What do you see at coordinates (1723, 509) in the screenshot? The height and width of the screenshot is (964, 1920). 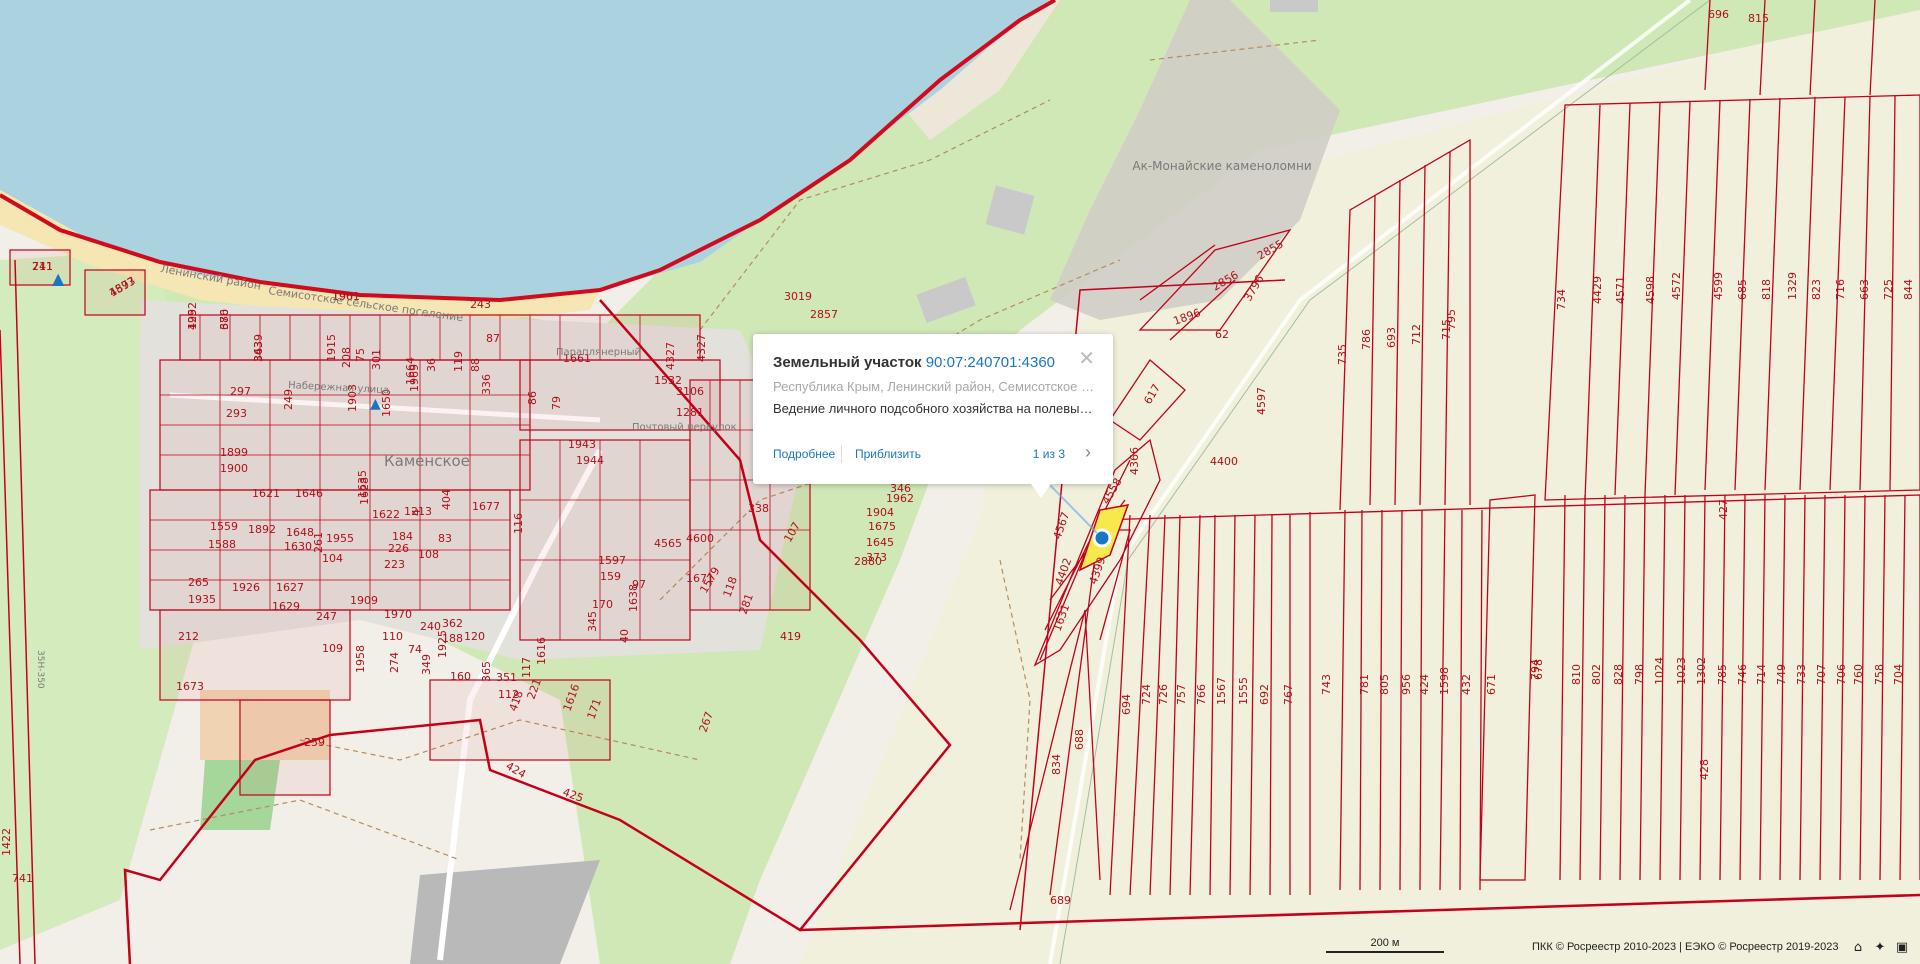 I see `plot-number: 427` at bounding box center [1723, 509].